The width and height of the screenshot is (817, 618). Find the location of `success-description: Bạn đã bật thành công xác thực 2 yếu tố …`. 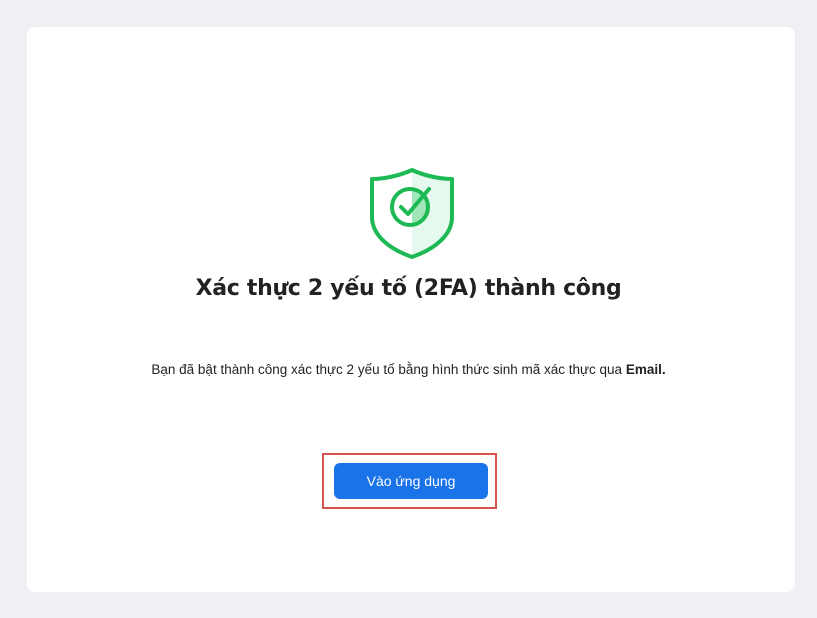

success-description: Bạn đã bật thành công xác thực 2 yếu tố … is located at coordinates (408, 370).